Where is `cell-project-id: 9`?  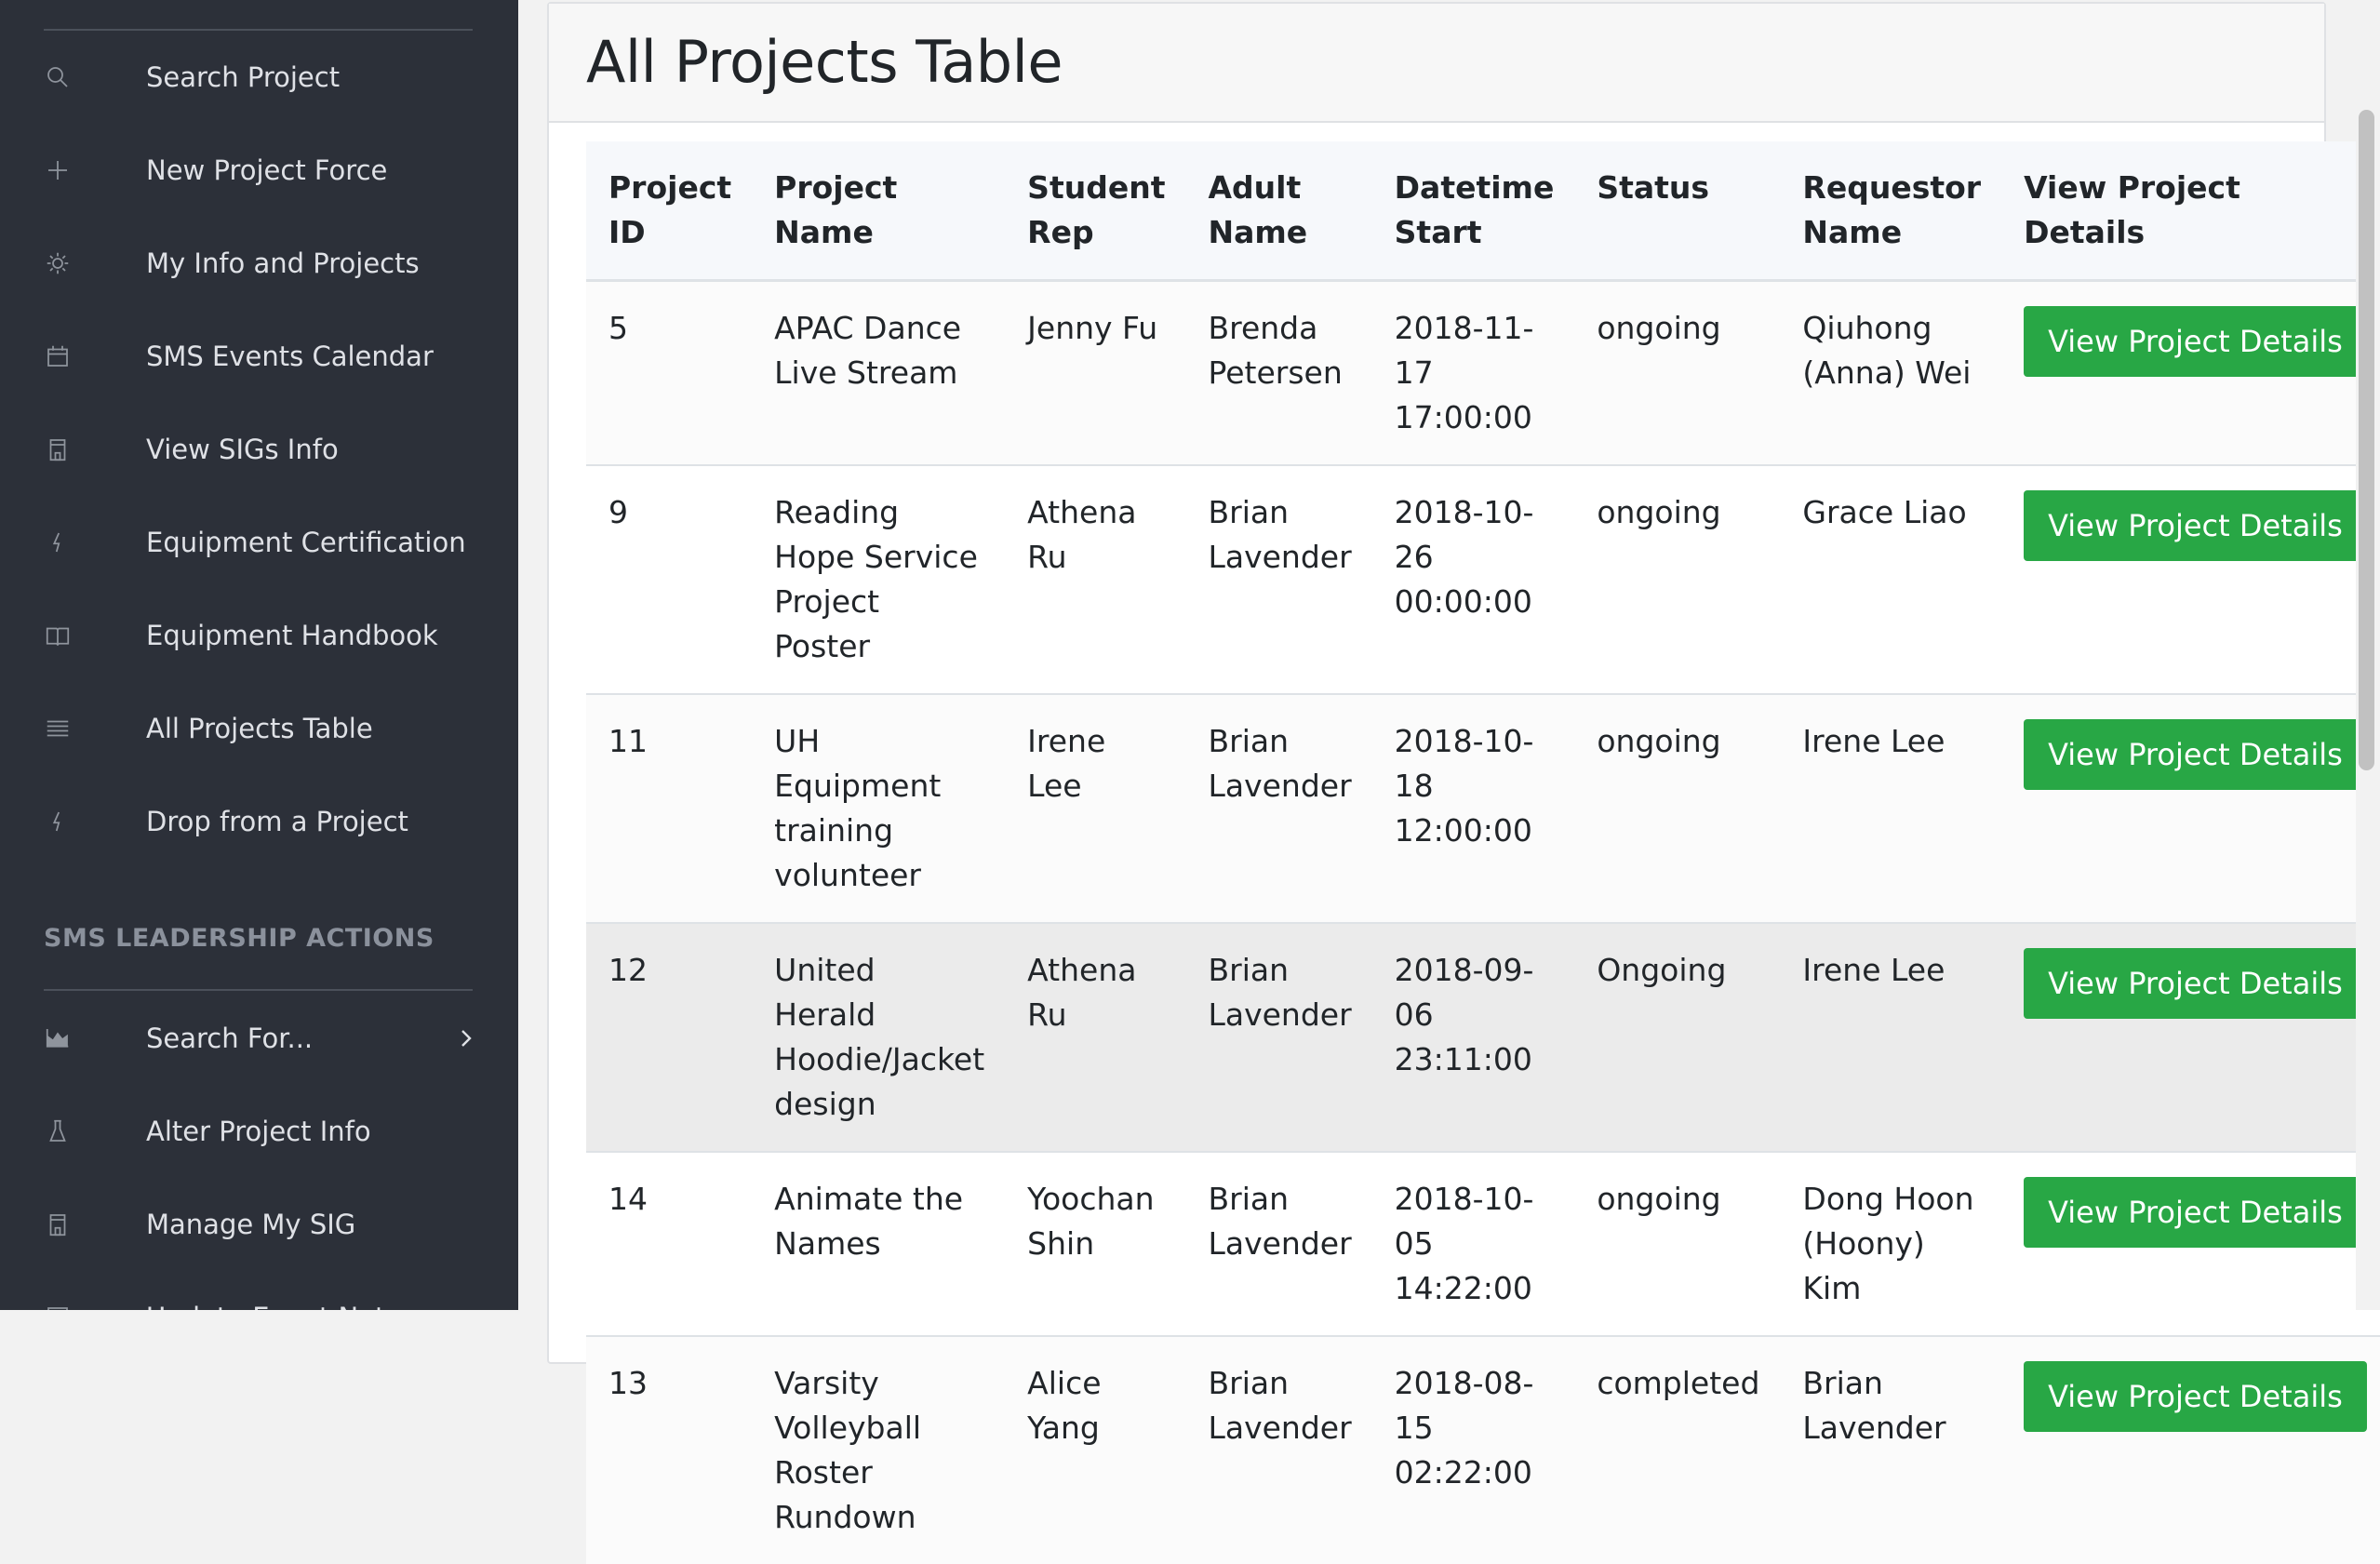
cell-project-id: 9 is located at coordinates (669, 579).